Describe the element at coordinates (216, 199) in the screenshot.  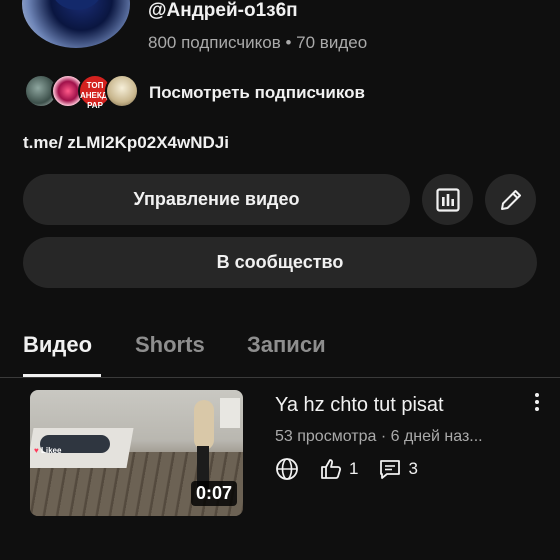
I see `manage-videos-button: Управление видео` at that location.